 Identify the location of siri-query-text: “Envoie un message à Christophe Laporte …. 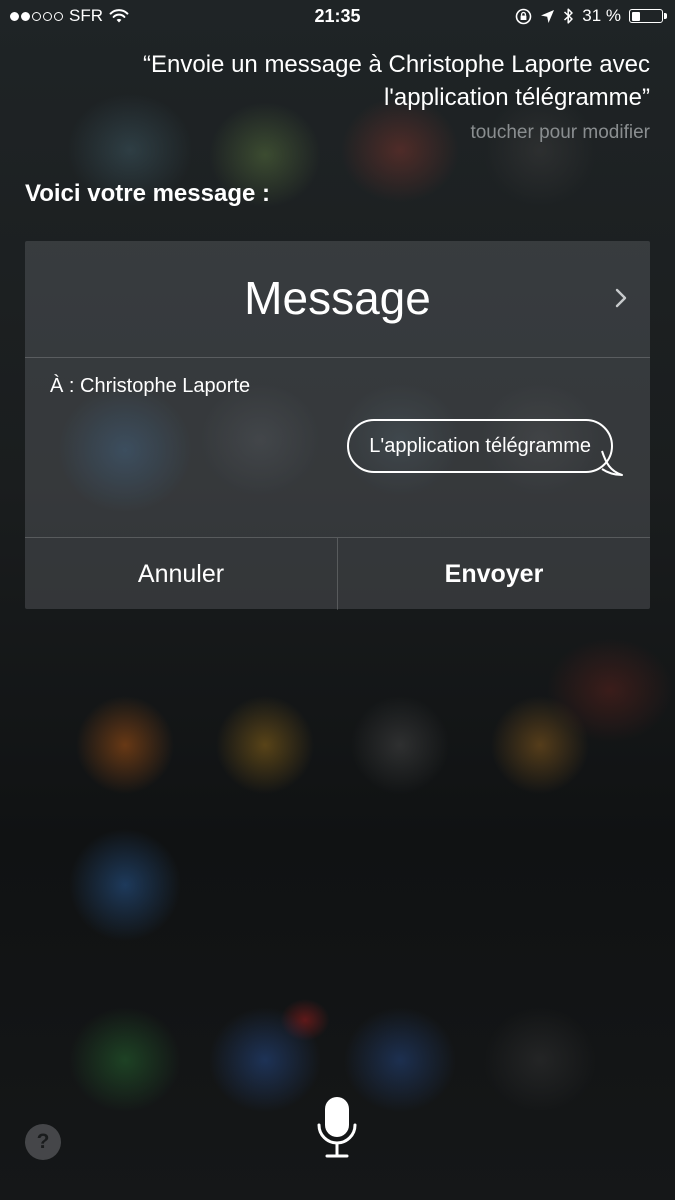
(350, 81).